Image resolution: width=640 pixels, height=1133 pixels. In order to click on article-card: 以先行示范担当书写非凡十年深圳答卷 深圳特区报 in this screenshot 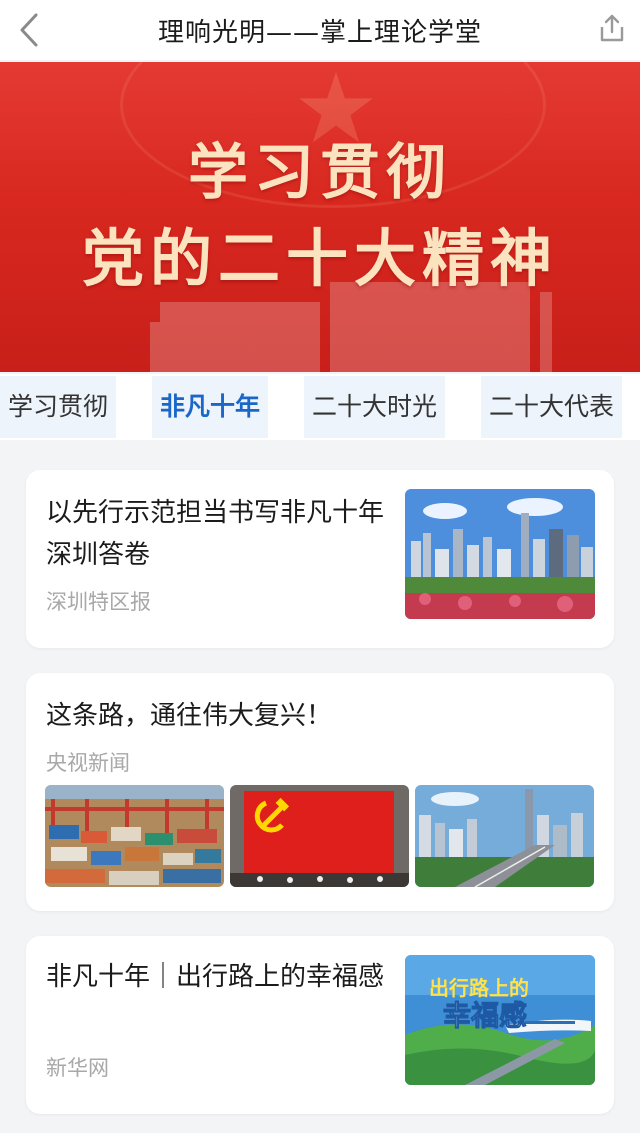, I will do `click(320, 559)`.